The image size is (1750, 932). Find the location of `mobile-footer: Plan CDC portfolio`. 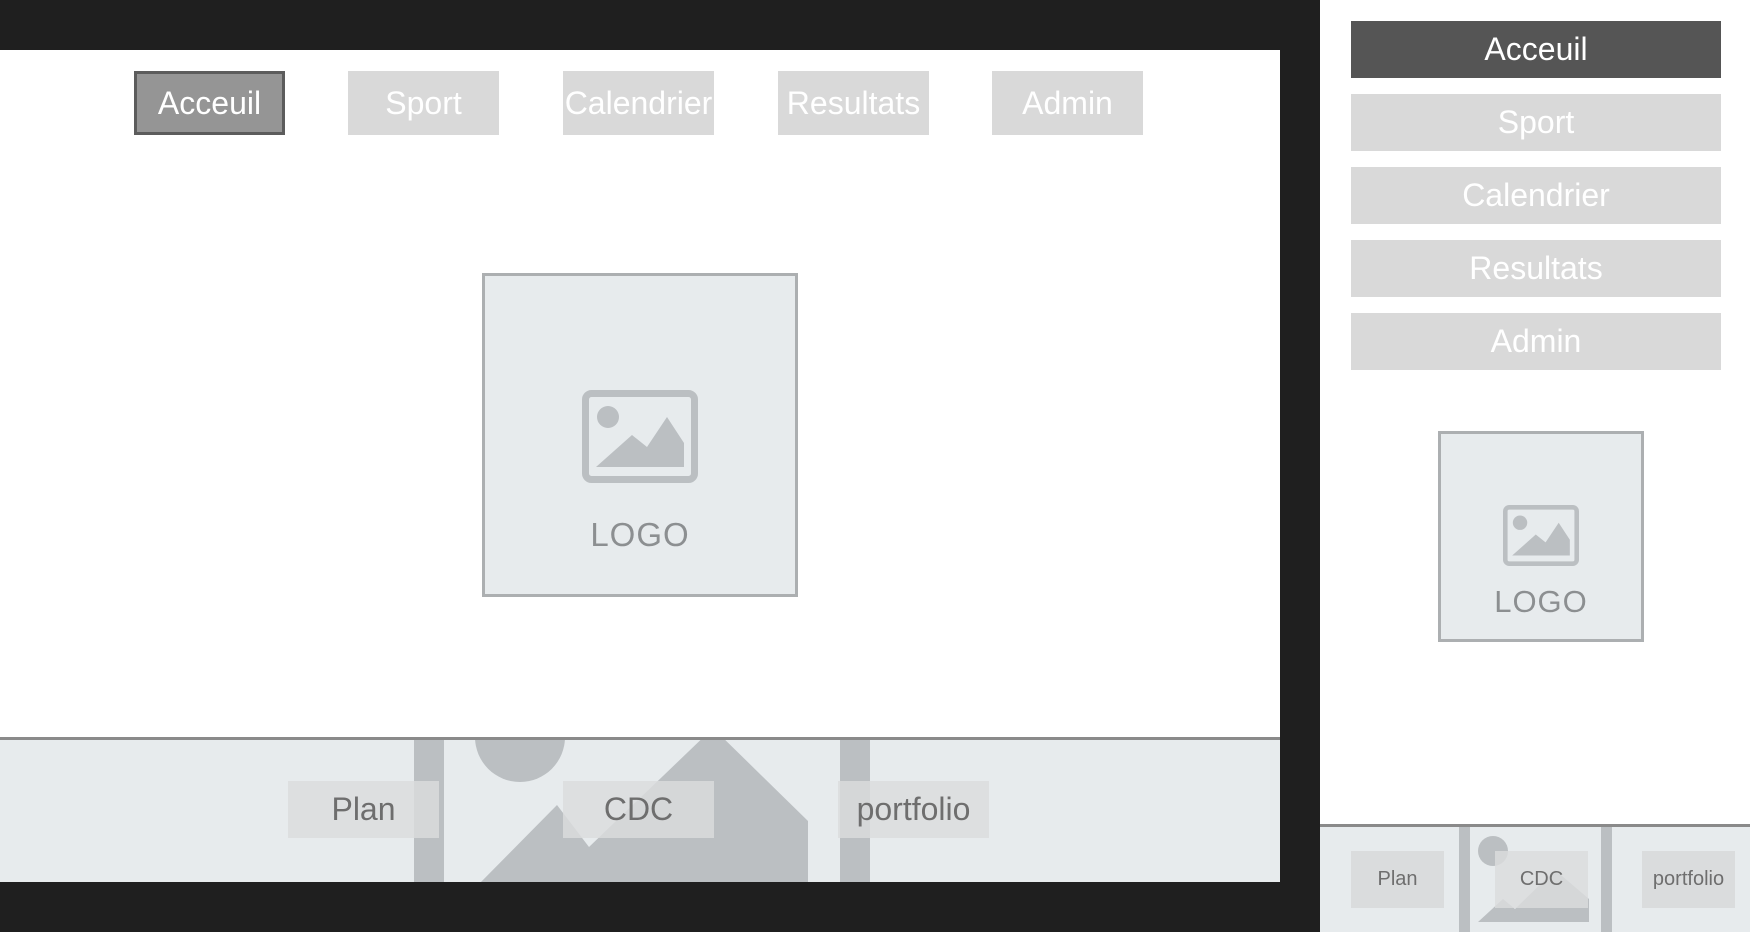

mobile-footer: Plan CDC portfolio is located at coordinates (1535, 878).